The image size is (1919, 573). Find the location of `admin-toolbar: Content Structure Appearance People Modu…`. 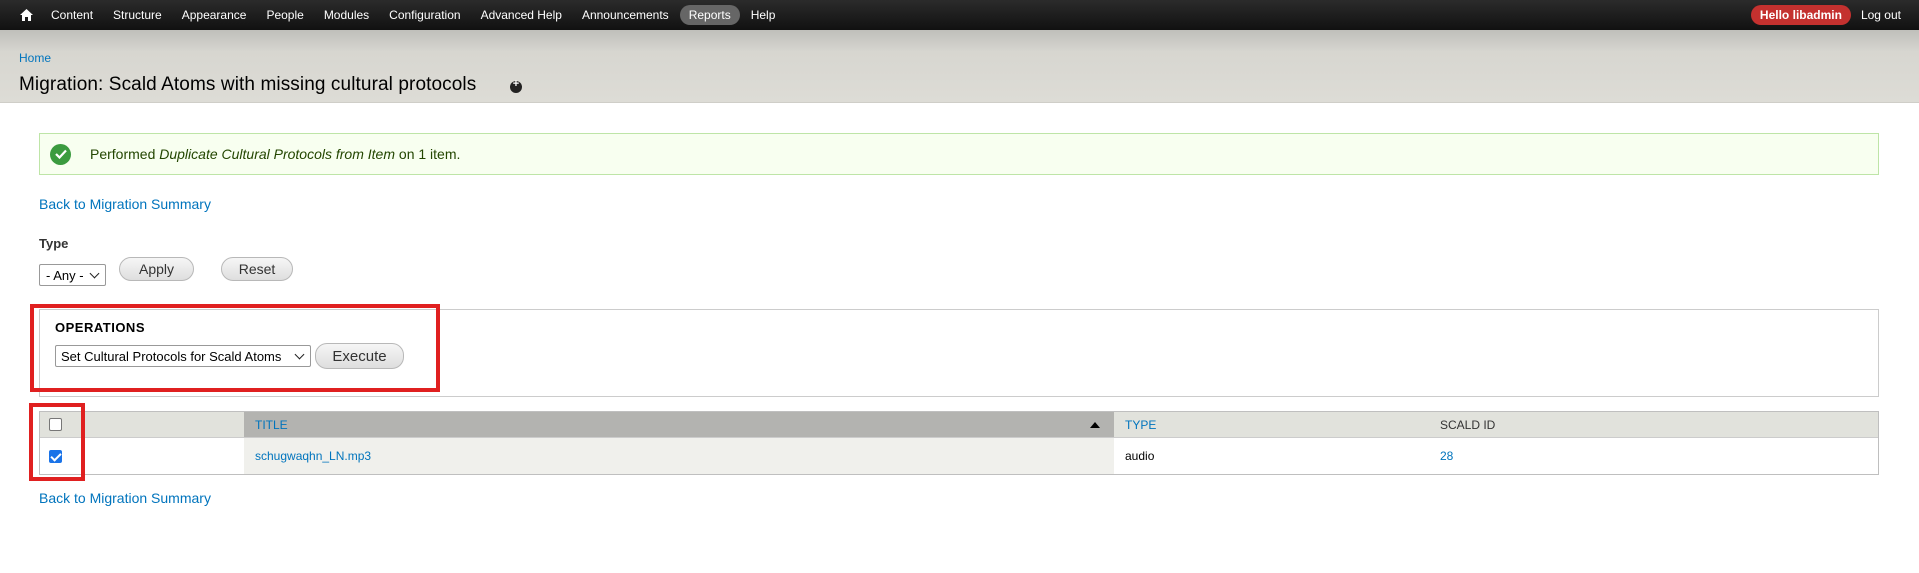

admin-toolbar: Content Structure Appearance People Modu… is located at coordinates (959, 15).